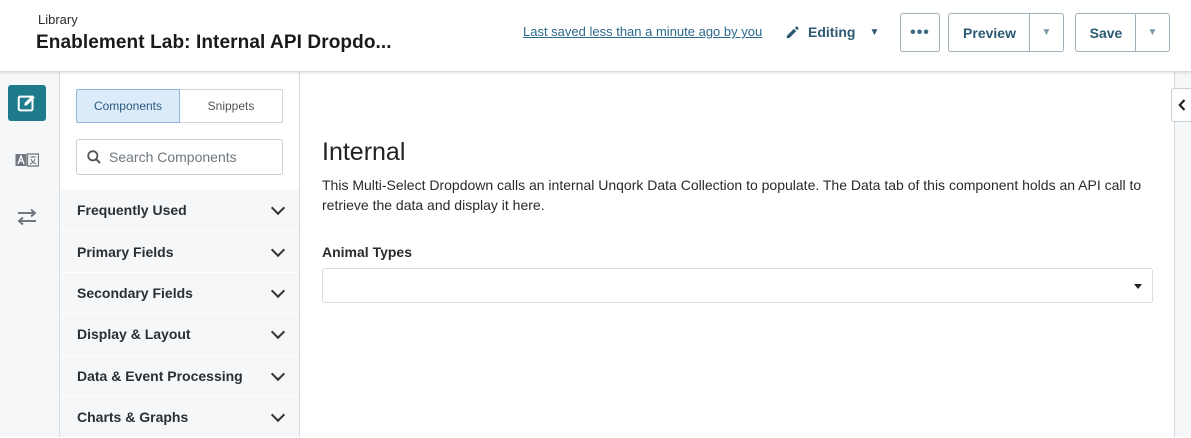  Describe the element at coordinates (792, 31) in the screenshot. I see `pencil-icon` at that location.